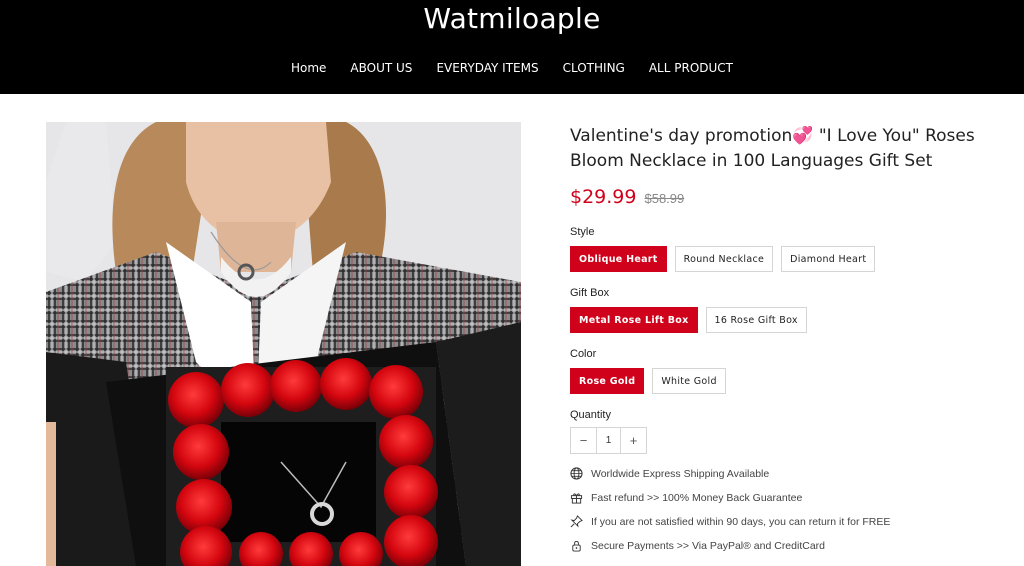 The image size is (1024, 566). I want to click on gift-icon, so click(576, 498).